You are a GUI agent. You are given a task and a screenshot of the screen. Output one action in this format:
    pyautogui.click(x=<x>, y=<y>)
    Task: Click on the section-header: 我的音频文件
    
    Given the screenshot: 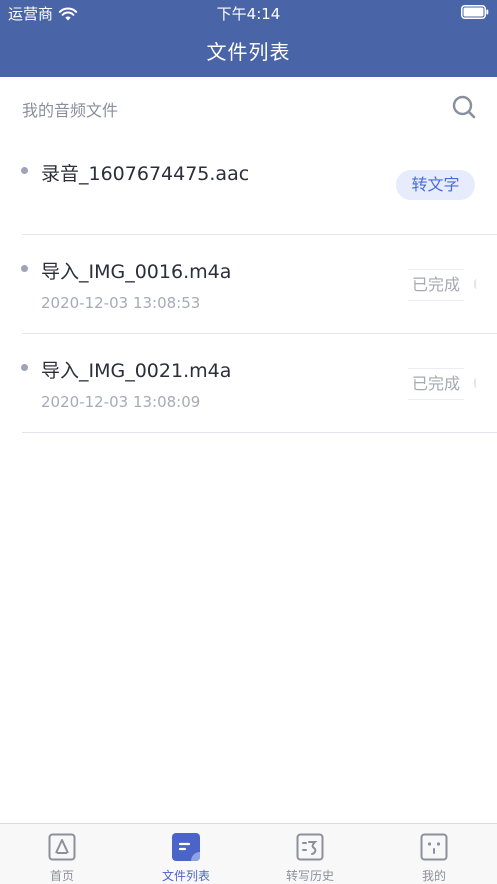 What is the action you would take?
    pyautogui.click(x=248, y=107)
    